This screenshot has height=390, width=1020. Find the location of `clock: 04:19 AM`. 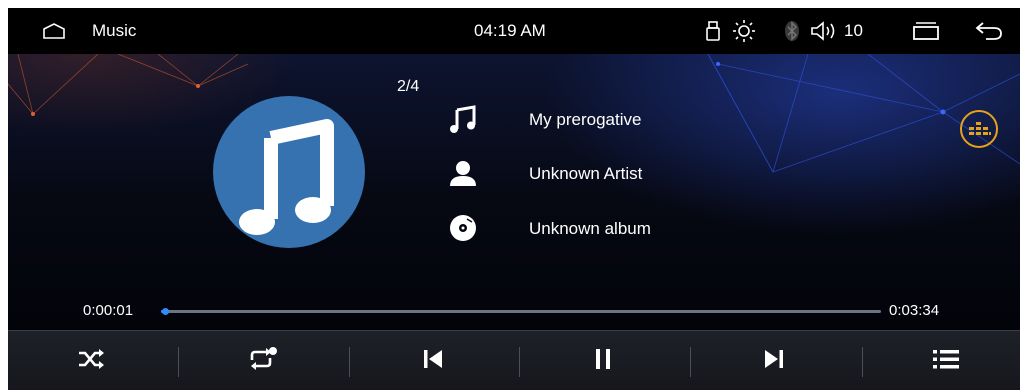

clock: 04:19 AM is located at coordinates (510, 30).